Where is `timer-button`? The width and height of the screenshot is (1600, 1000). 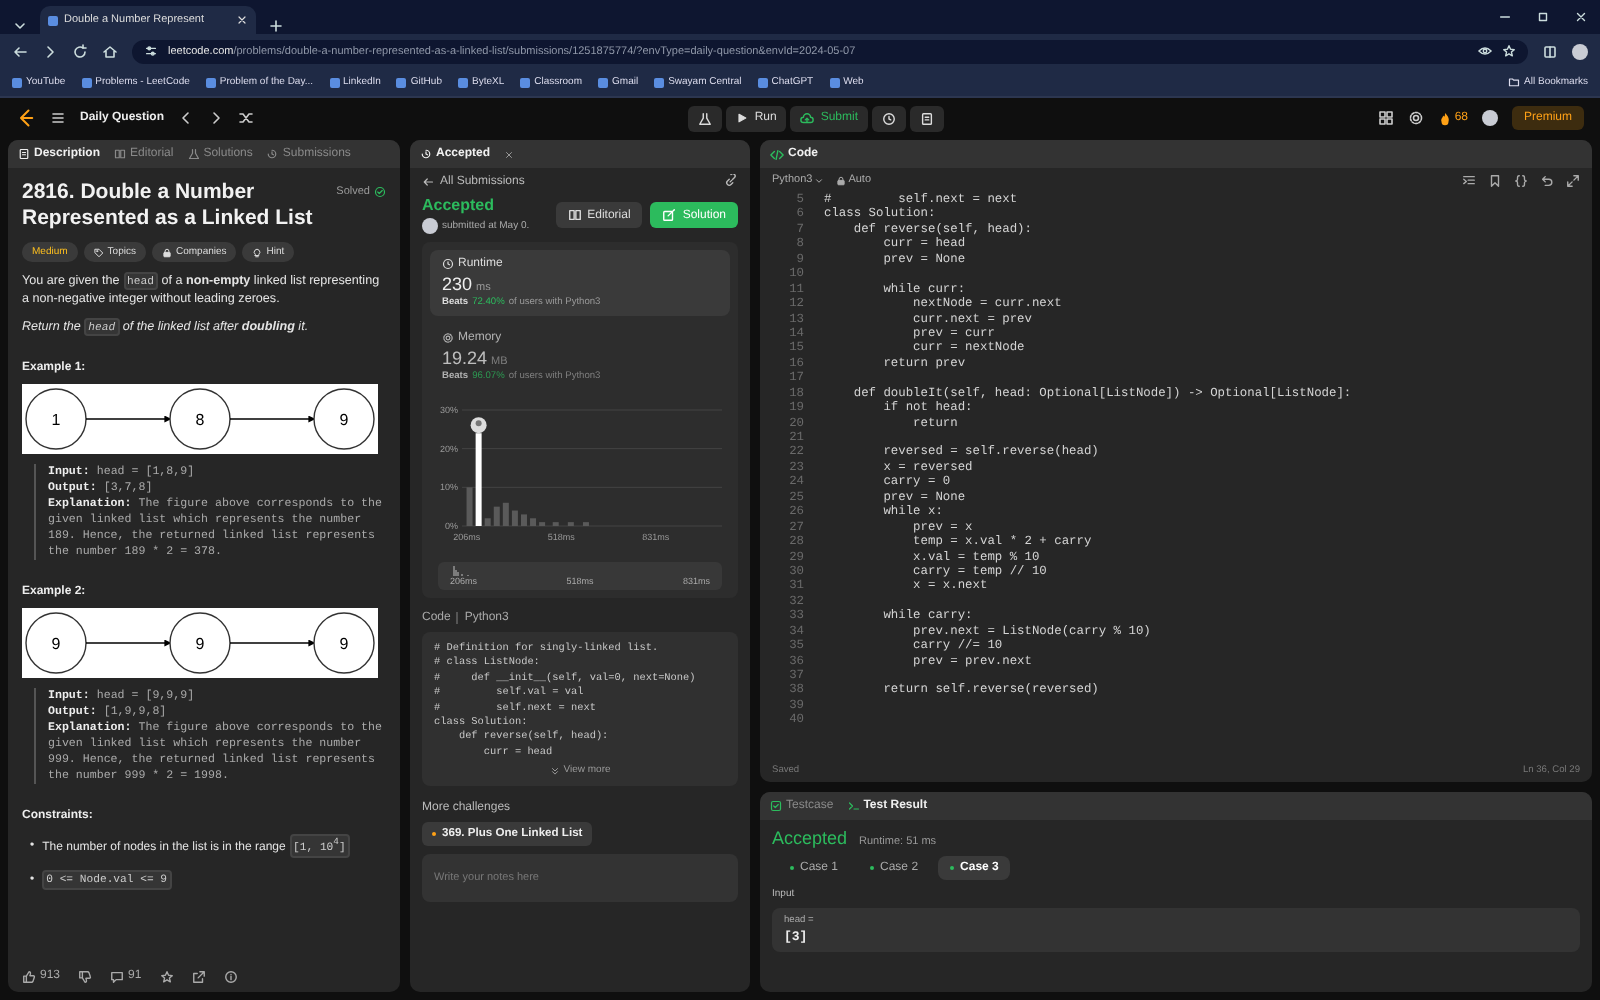 timer-button is located at coordinates (889, 118).